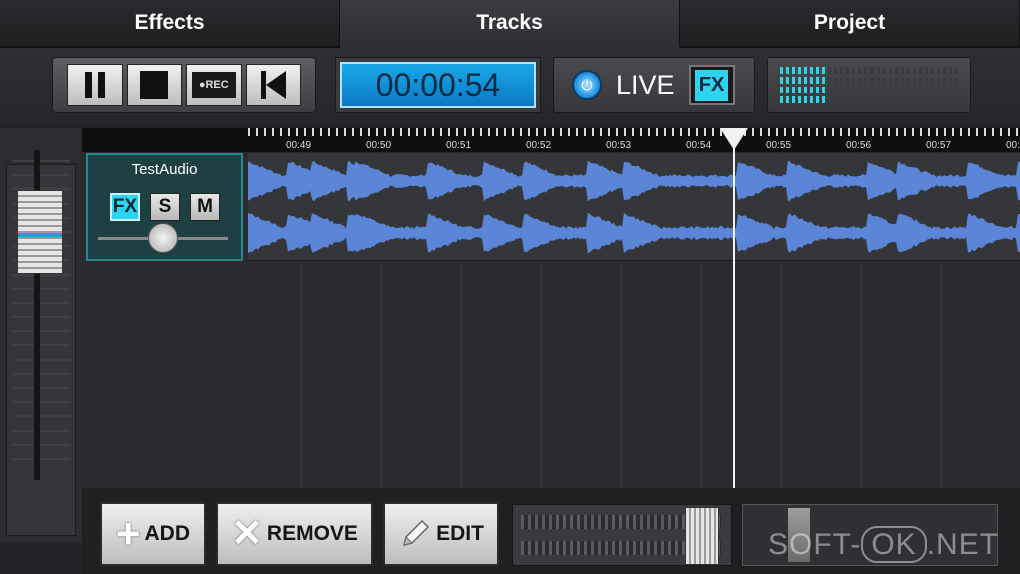  Describe the element at coordinates (299, 145) in the screenshot. I see `ruler-label: 00:49` at that location.